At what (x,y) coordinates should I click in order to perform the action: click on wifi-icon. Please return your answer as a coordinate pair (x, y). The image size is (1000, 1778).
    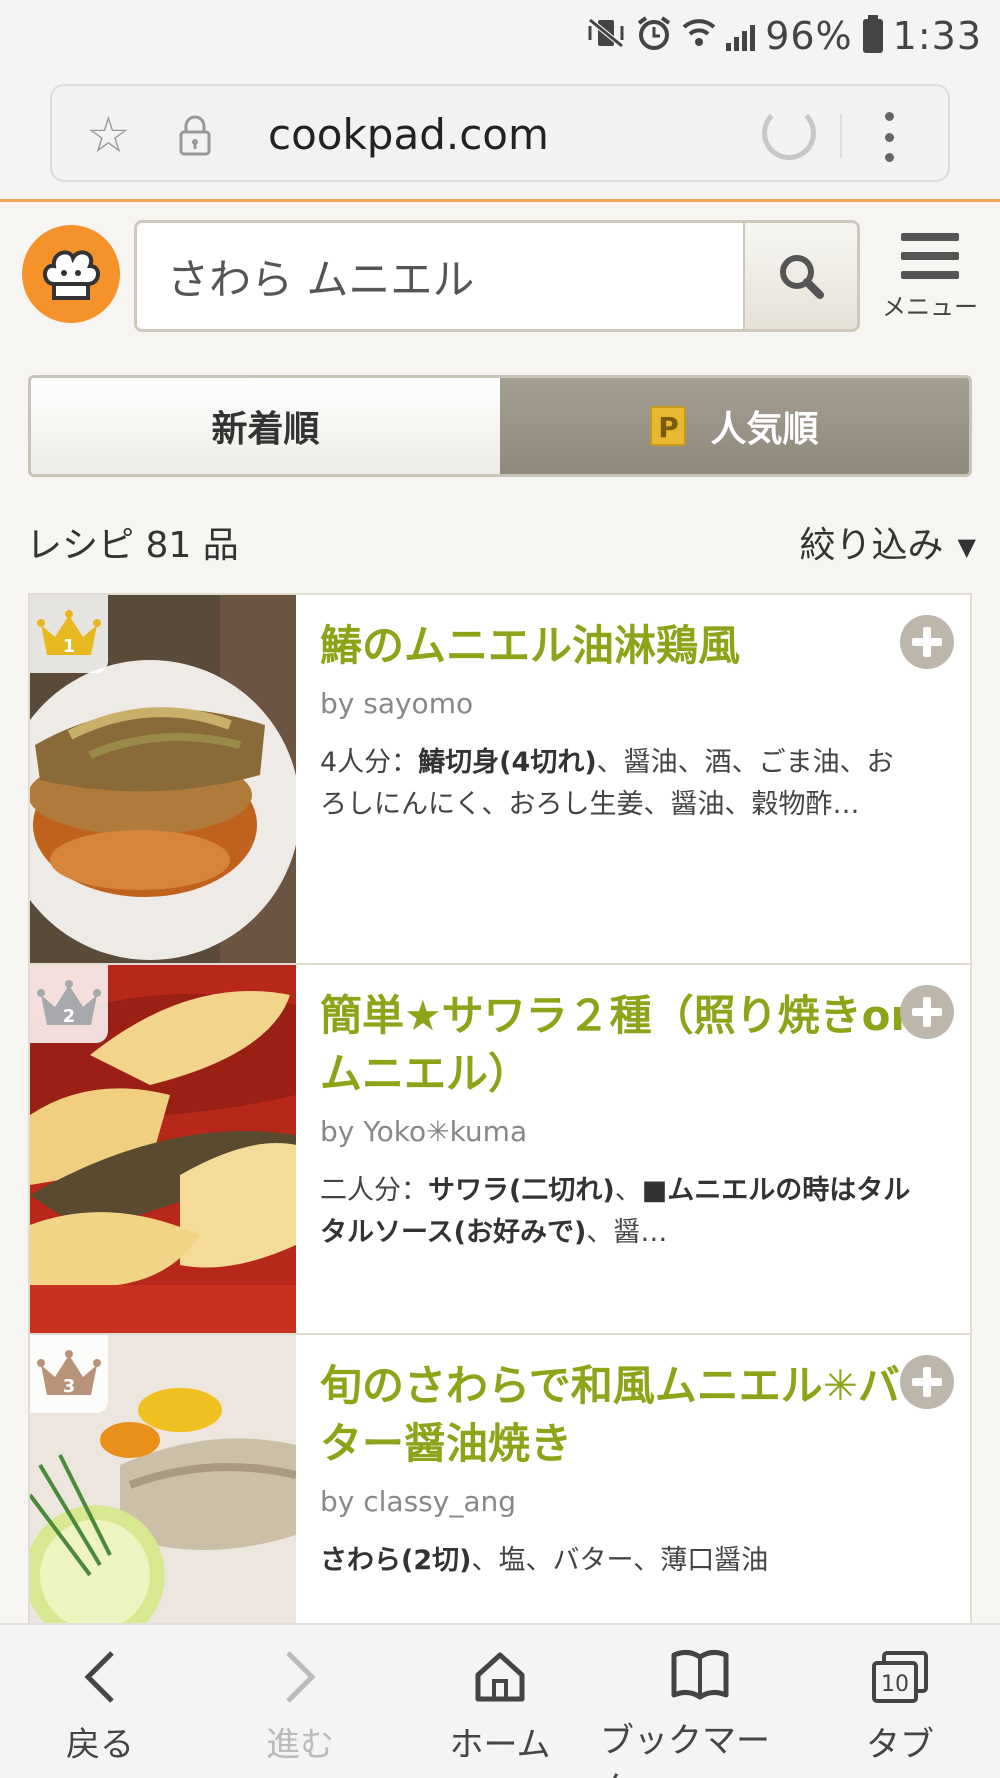
    Looking at the image, I should click on (699, 36).